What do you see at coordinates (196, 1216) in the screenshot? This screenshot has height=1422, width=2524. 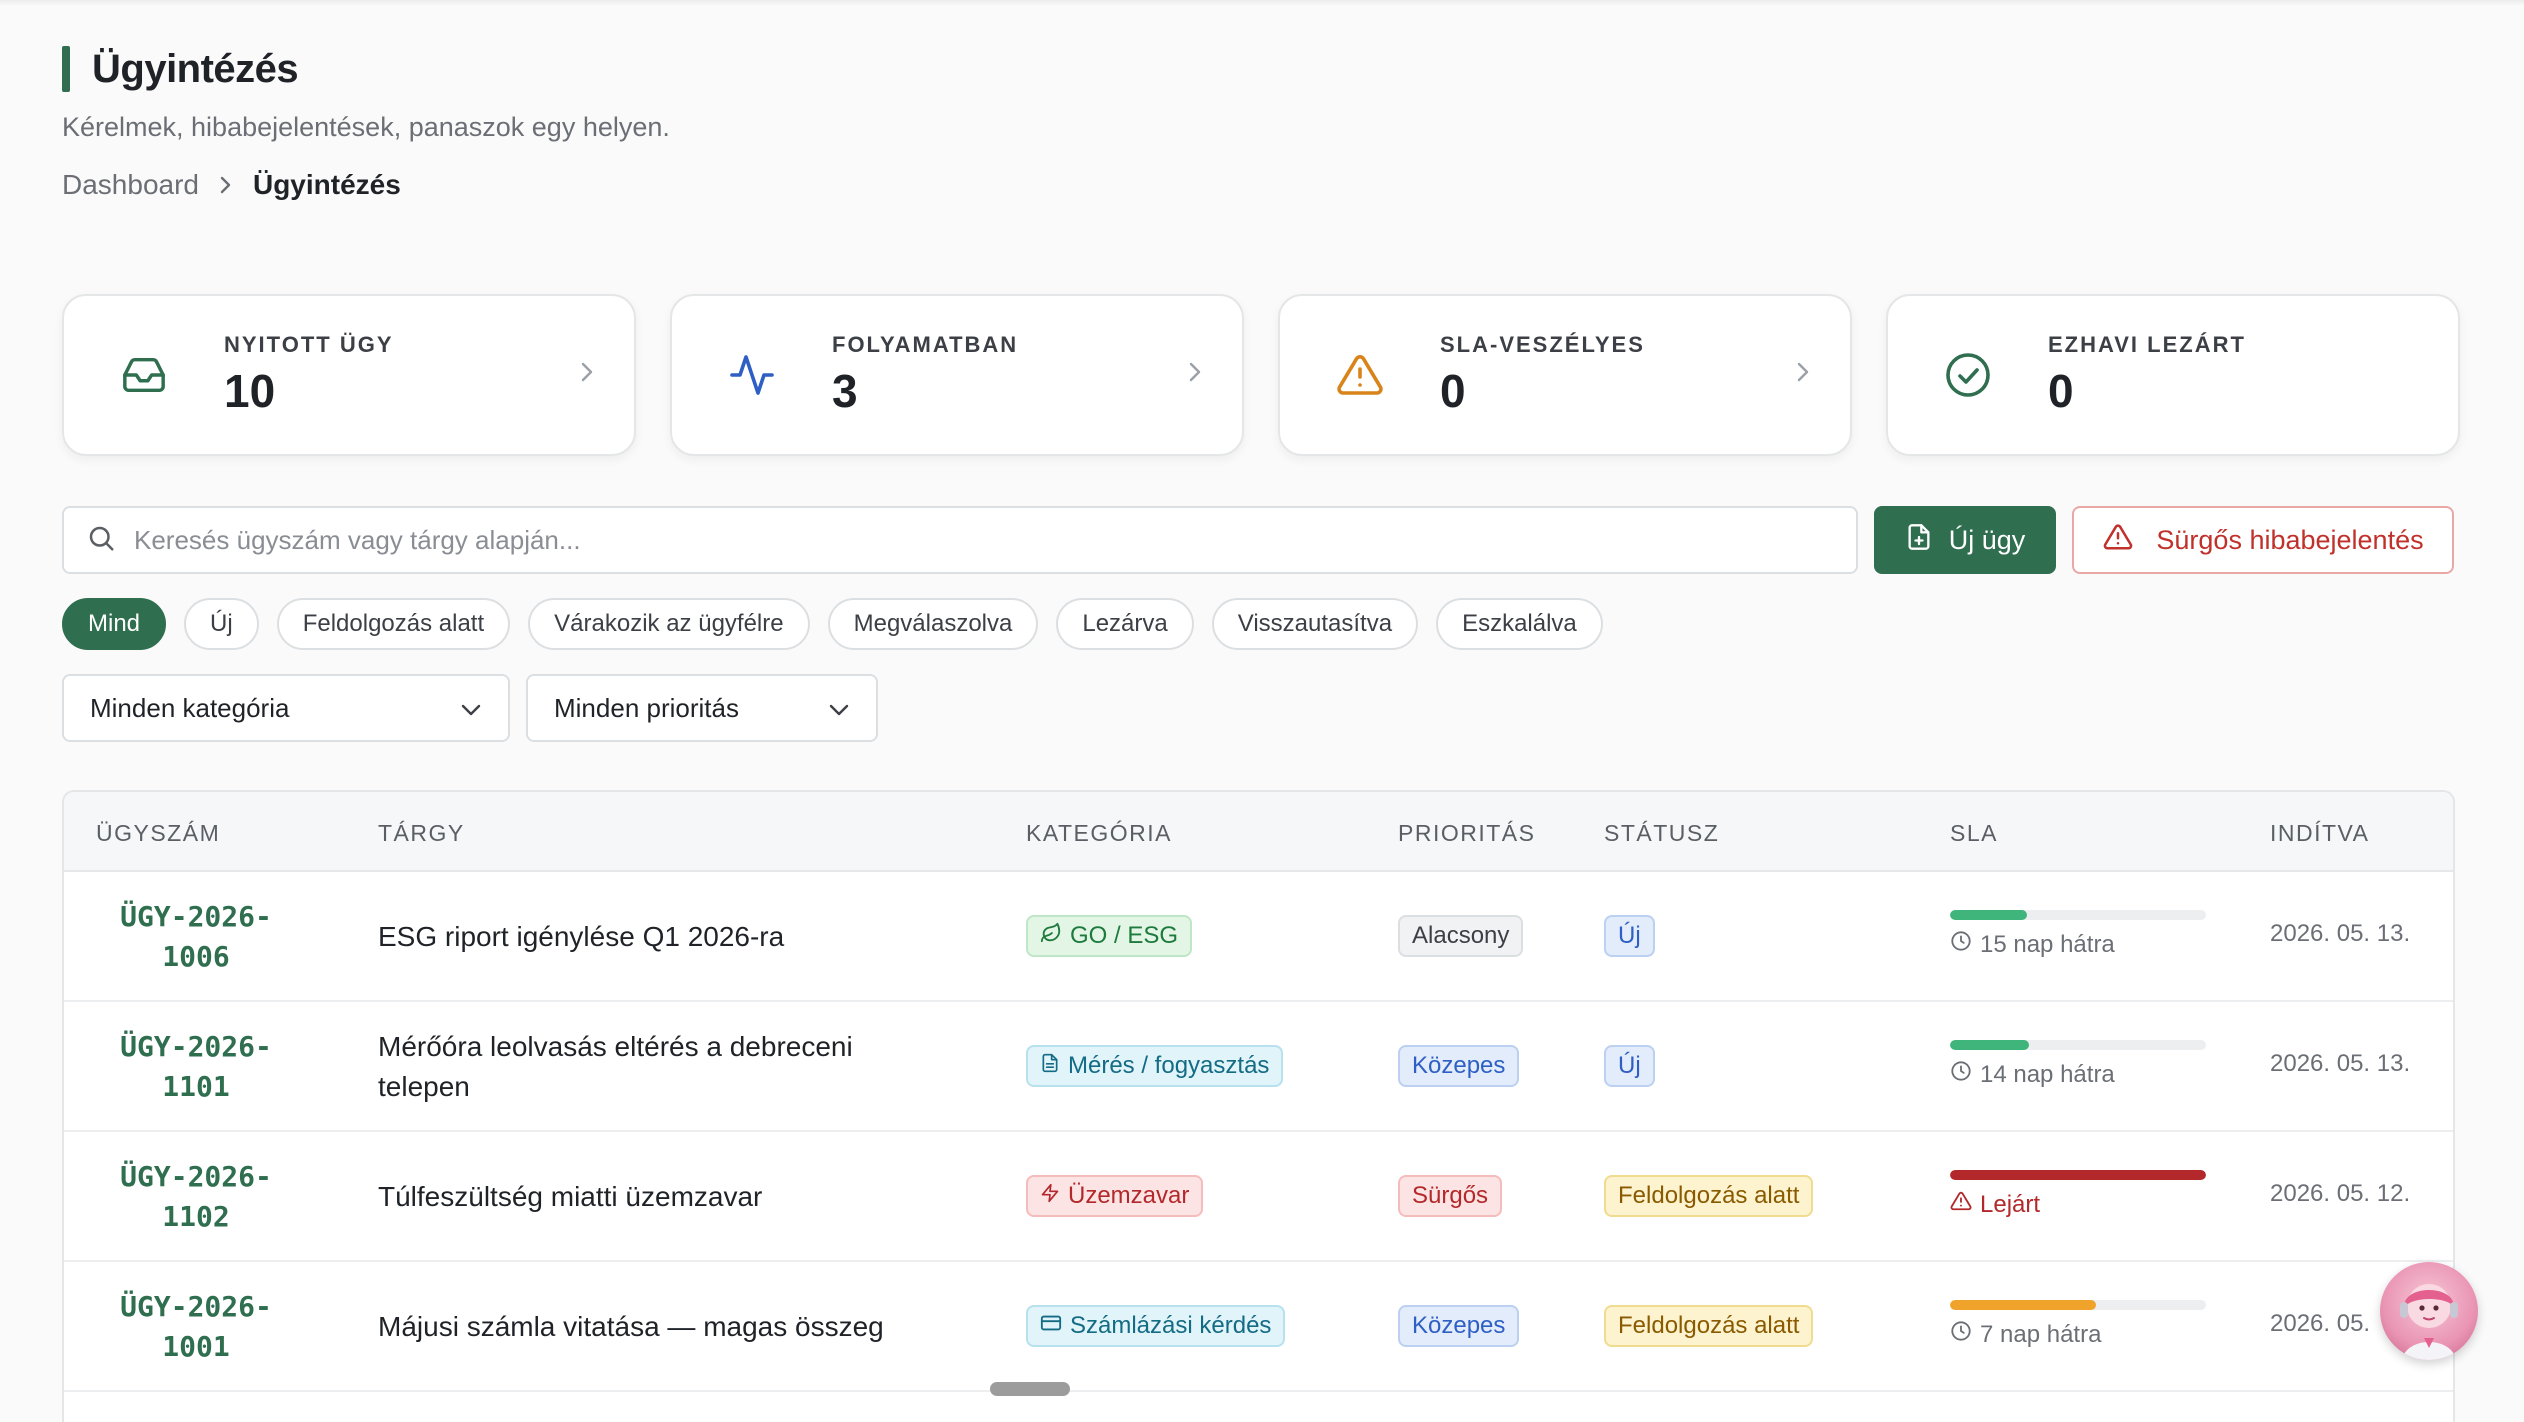 I see `case-id-number: 1102` at bounding box center [196, 1216].